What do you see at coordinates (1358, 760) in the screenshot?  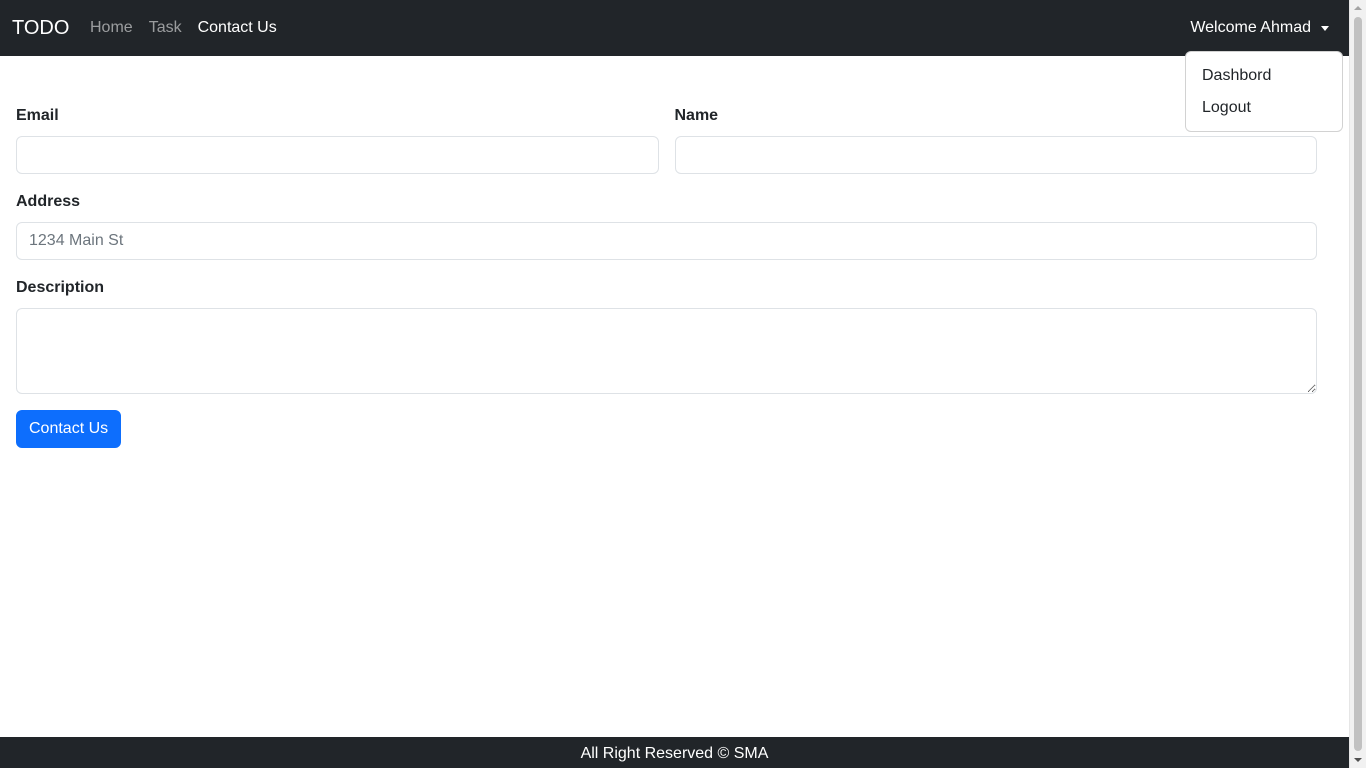 I see `scroll-down-icon` at bounding box center [1358, 760].